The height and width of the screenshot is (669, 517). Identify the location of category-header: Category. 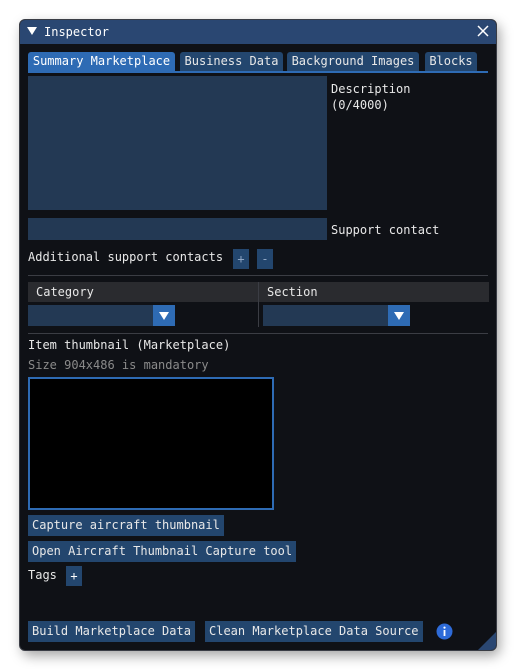
(143, 292).